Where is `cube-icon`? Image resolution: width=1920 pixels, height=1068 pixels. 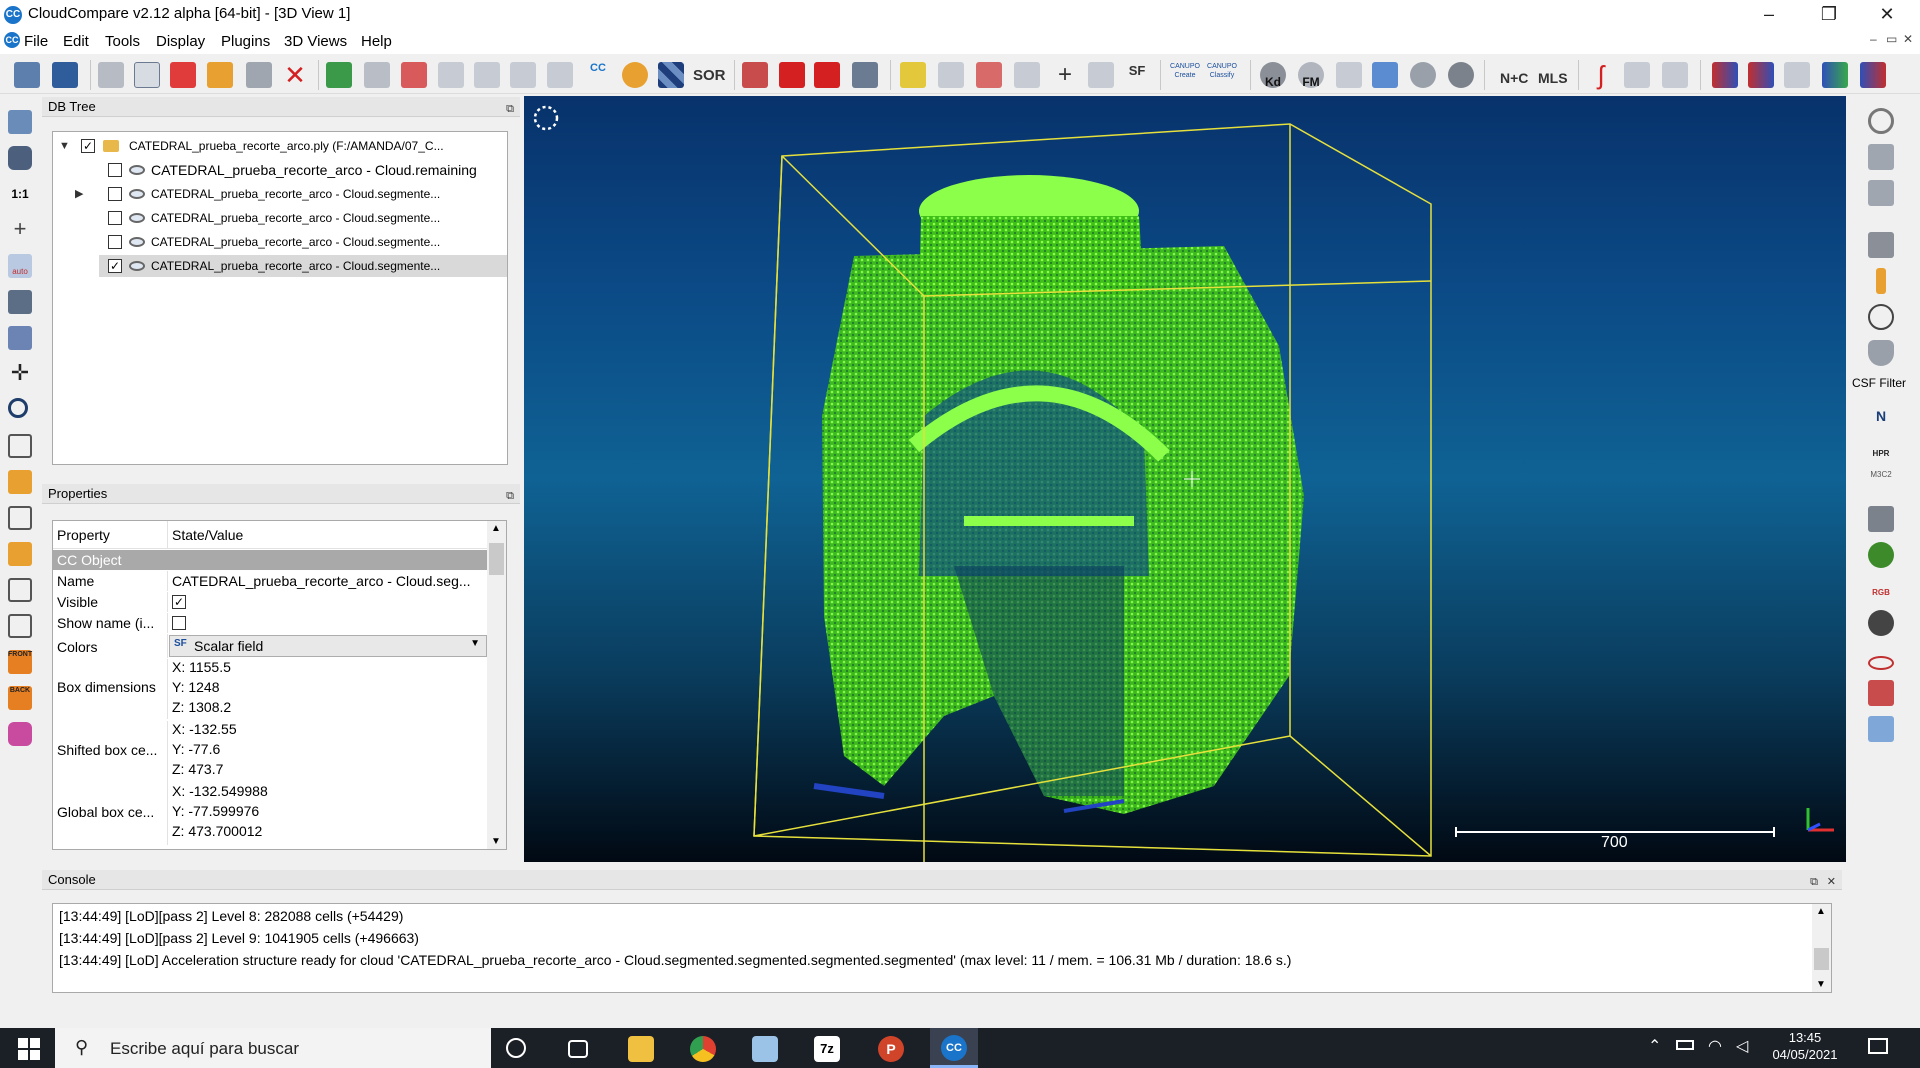 cube-icon is located at coordinates (20, 338).